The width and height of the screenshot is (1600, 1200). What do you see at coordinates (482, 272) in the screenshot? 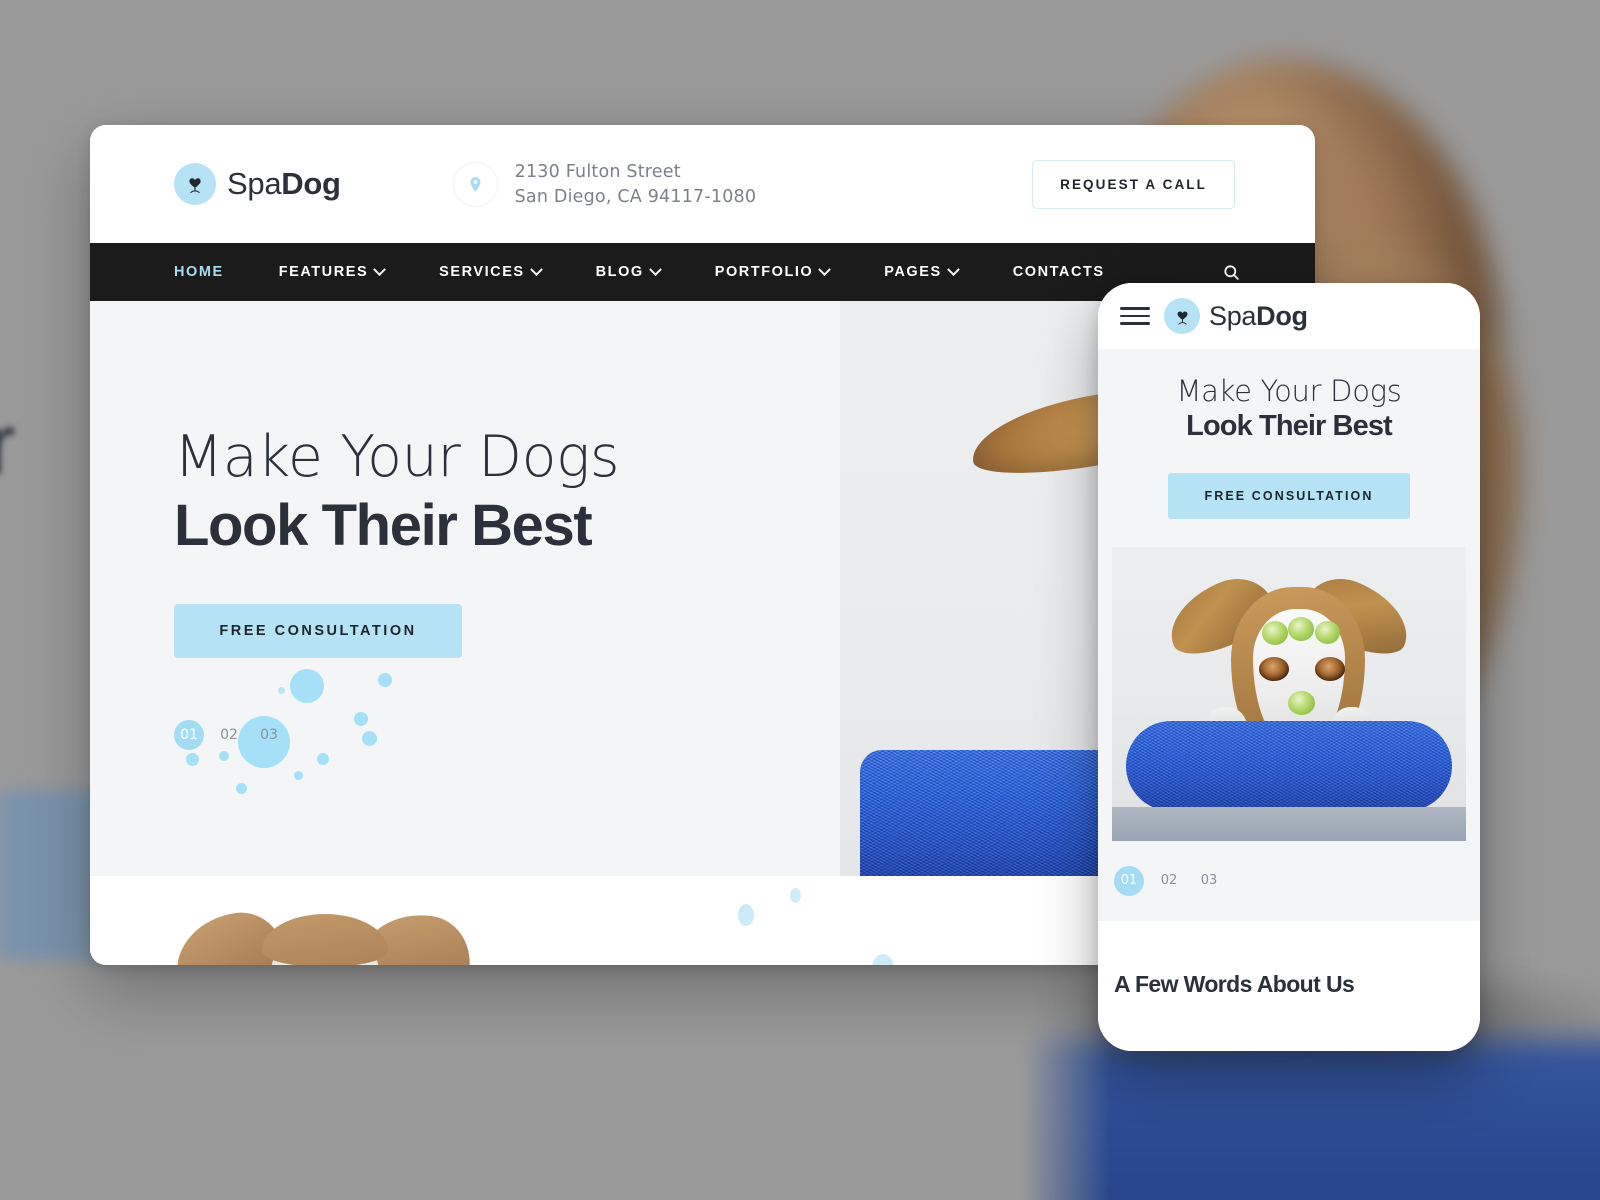
I see `nav-item-label: SERVICES` at bounding box center [482, 272].